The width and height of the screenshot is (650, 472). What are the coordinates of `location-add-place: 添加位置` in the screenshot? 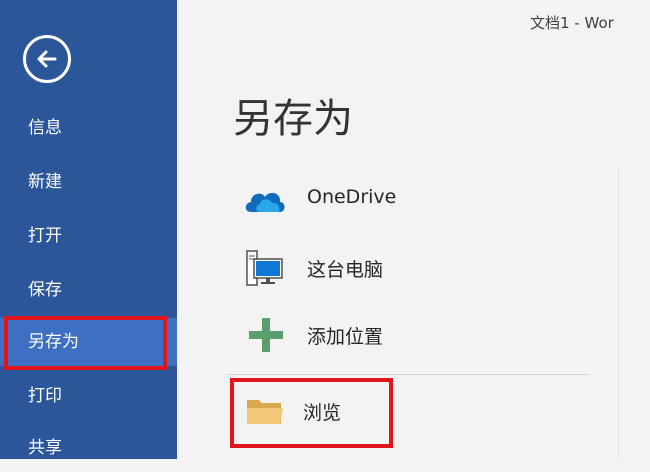 It's located at (412, 335).